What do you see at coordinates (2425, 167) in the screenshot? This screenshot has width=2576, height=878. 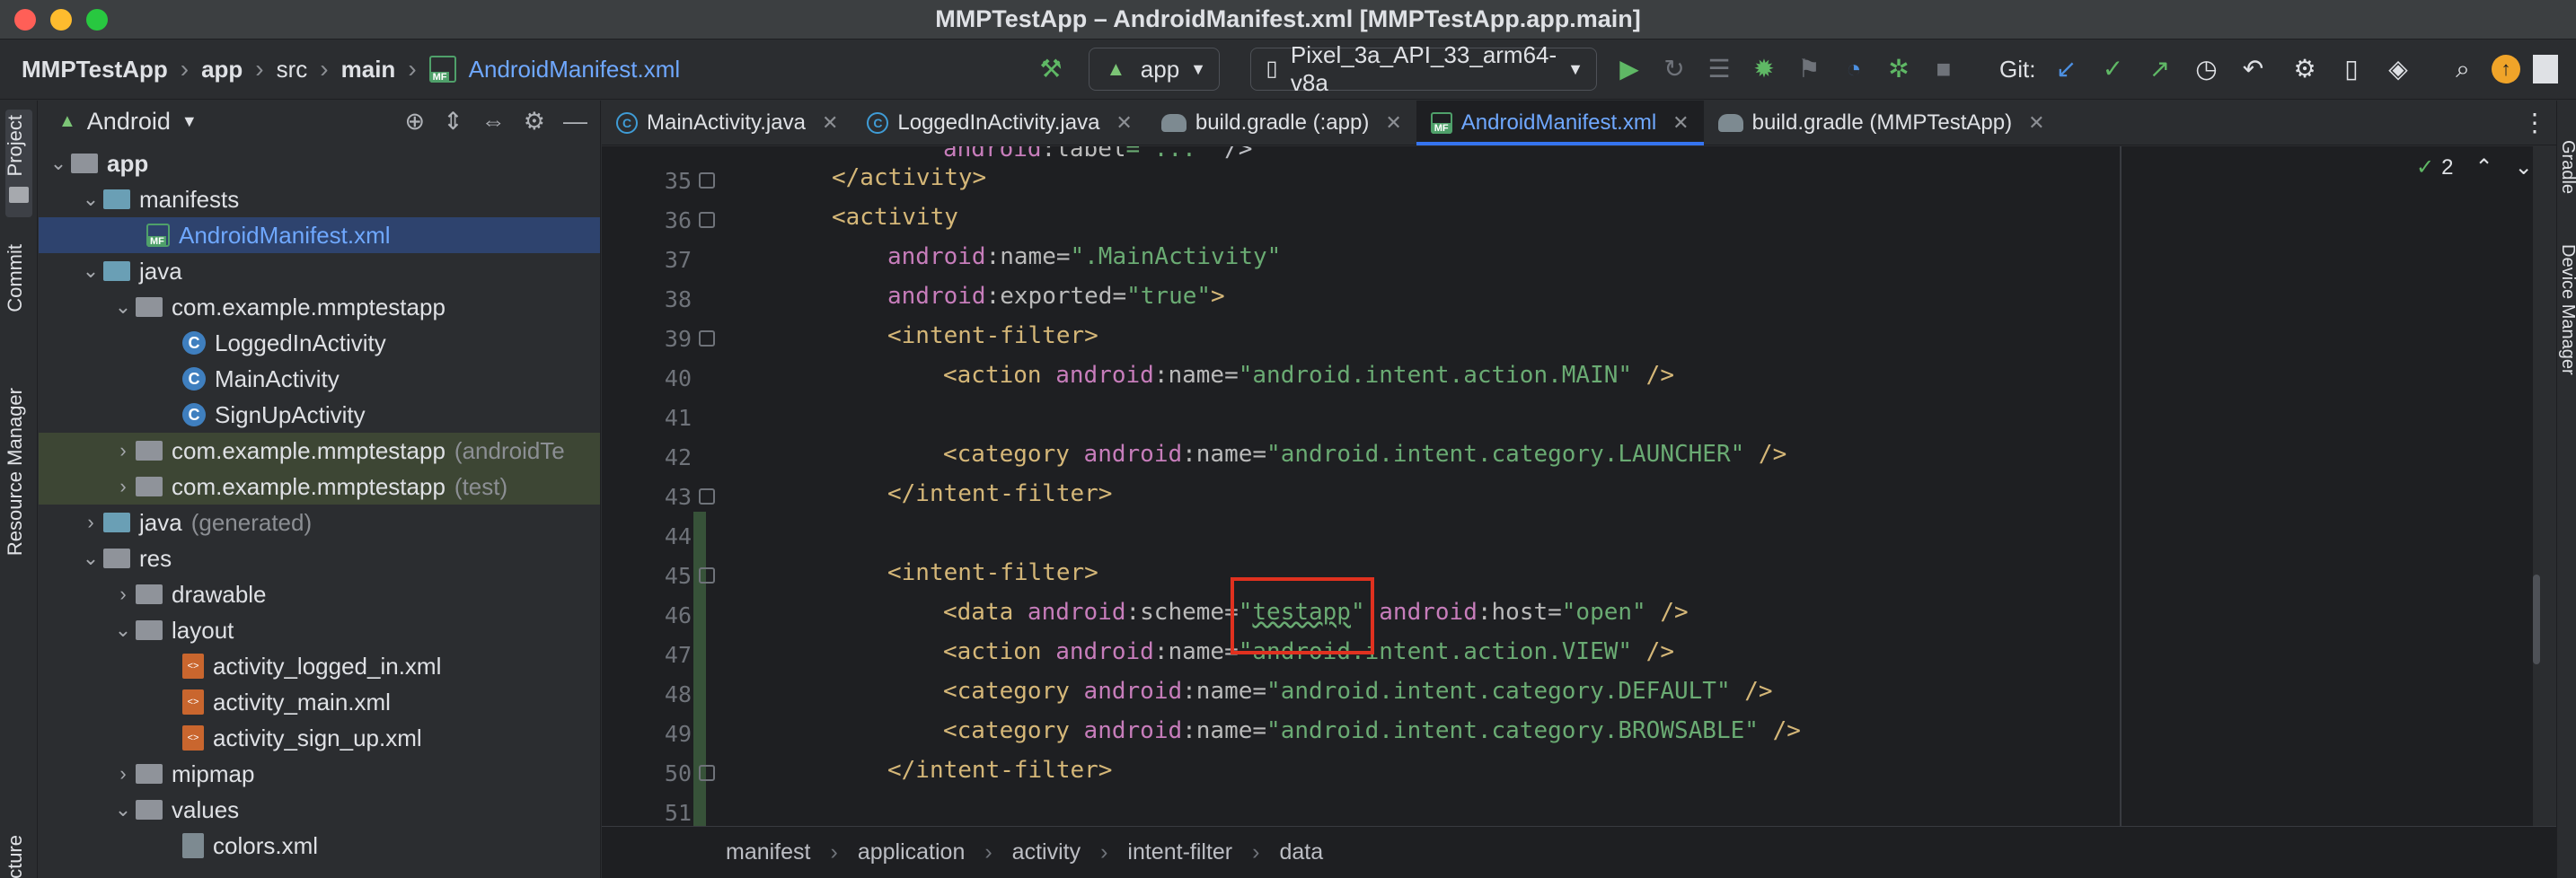 I see `checkmark-icon: ✓` at bounding box center [2425, 167].